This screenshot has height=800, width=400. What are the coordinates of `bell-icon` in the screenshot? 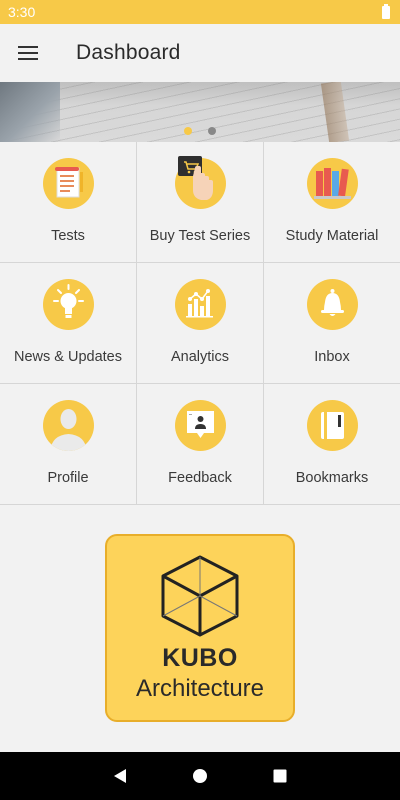 It's located at (332, 304).